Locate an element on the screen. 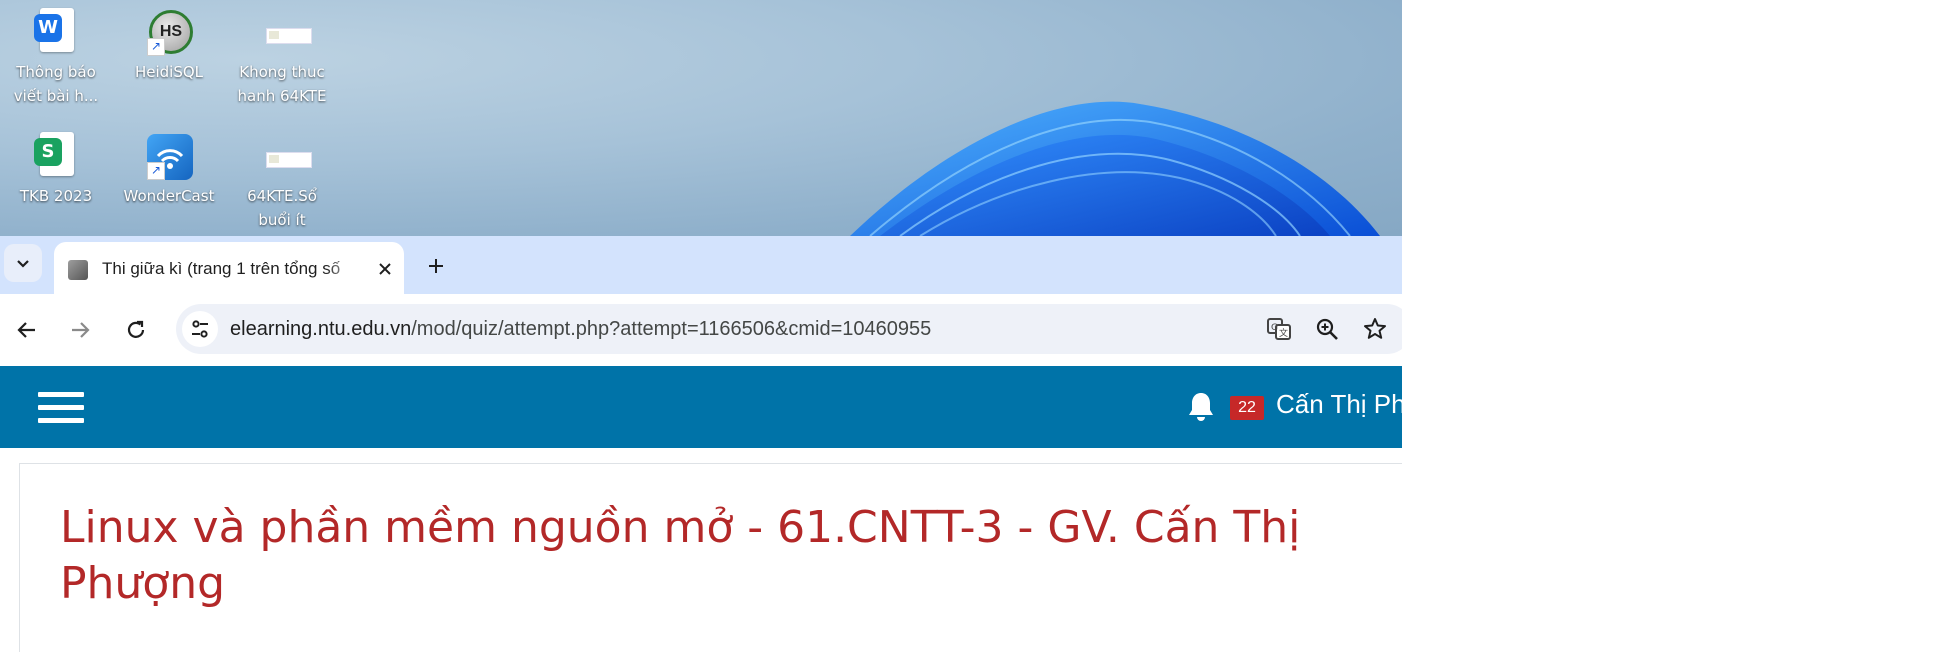  forward-button is located at coordinates (80, 330).